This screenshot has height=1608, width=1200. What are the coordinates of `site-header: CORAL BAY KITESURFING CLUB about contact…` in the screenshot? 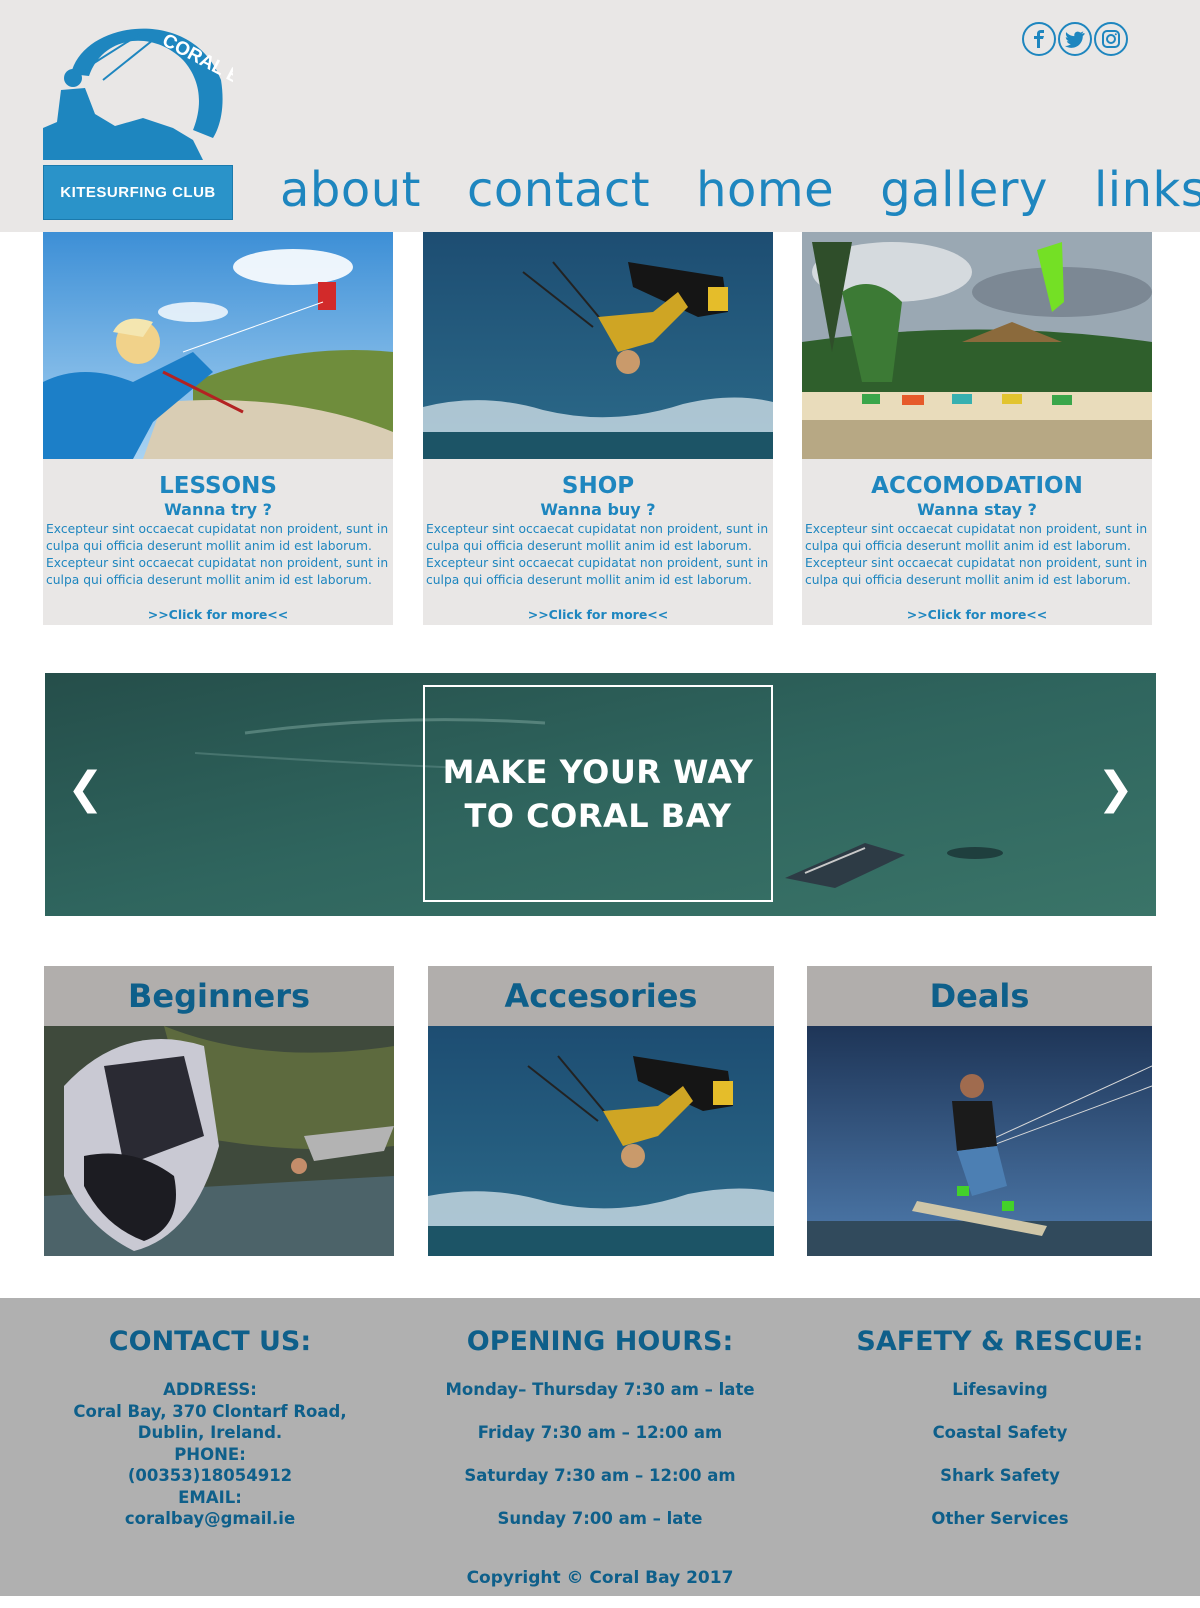 It's located at (600, 116).